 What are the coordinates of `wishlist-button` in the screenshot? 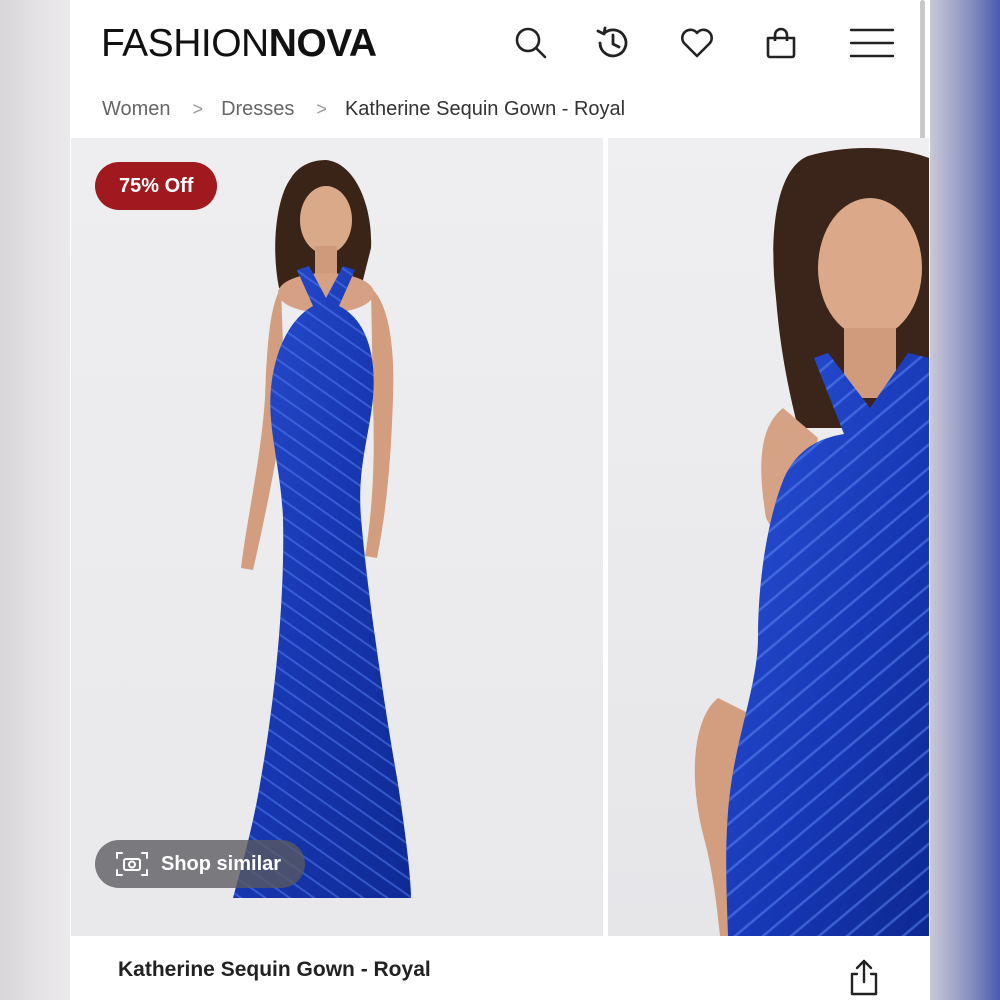 It's located at (697, 43).